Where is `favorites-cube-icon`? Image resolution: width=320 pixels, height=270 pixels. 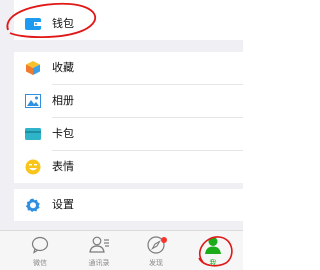 favorites-cube-icon is located at coordinates (33, 68).